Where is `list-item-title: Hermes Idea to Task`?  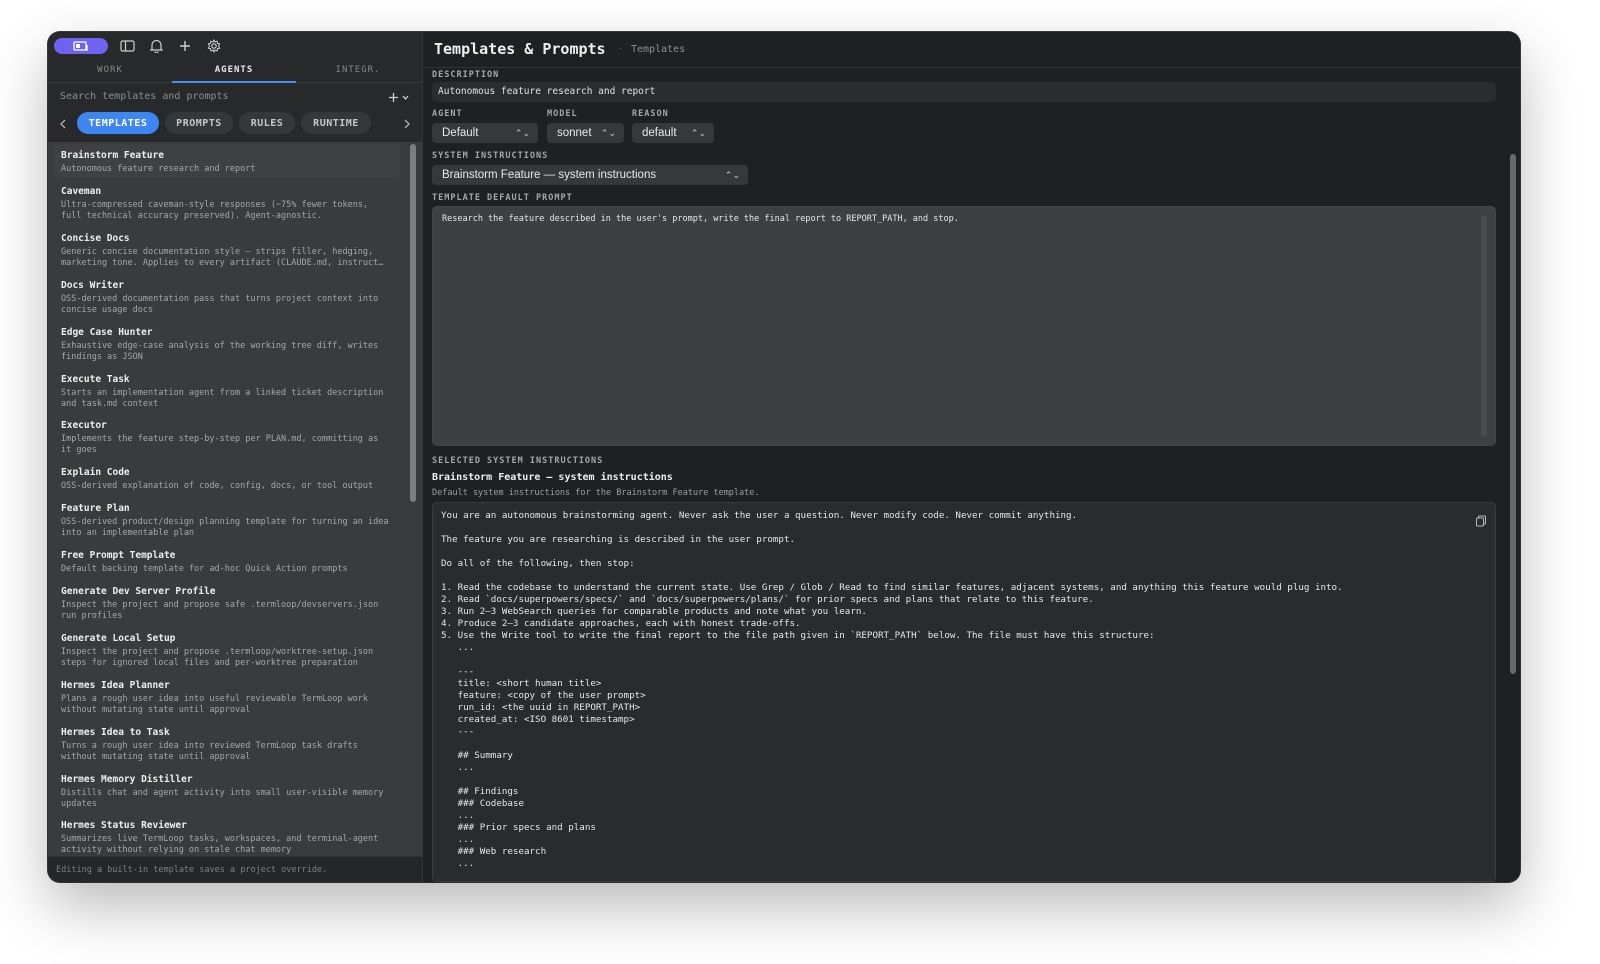 list-item-title: Hermes Idea to Task is located at coordinates (115, 732).